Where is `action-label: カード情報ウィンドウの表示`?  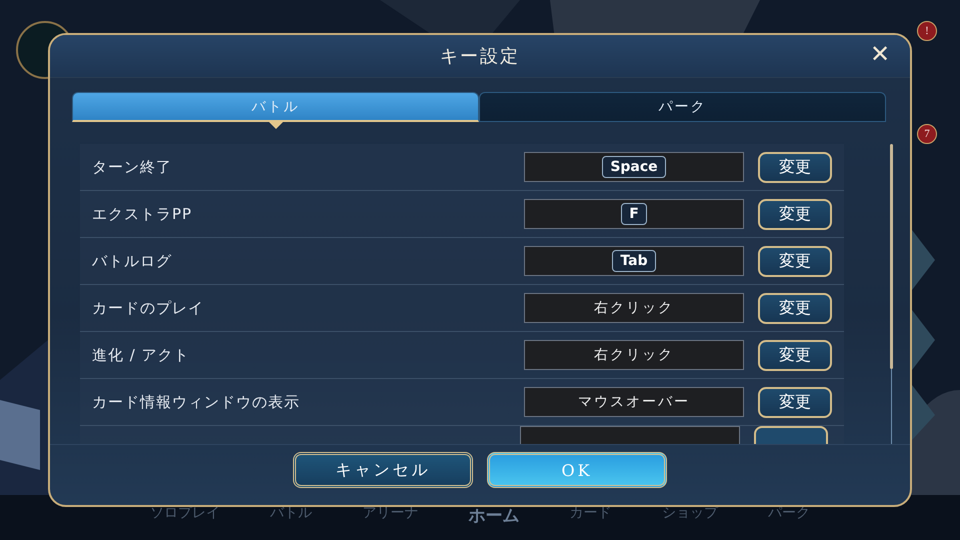 action-label: カード情報ウィンドウの表示 is located at coordinates (196, 402).